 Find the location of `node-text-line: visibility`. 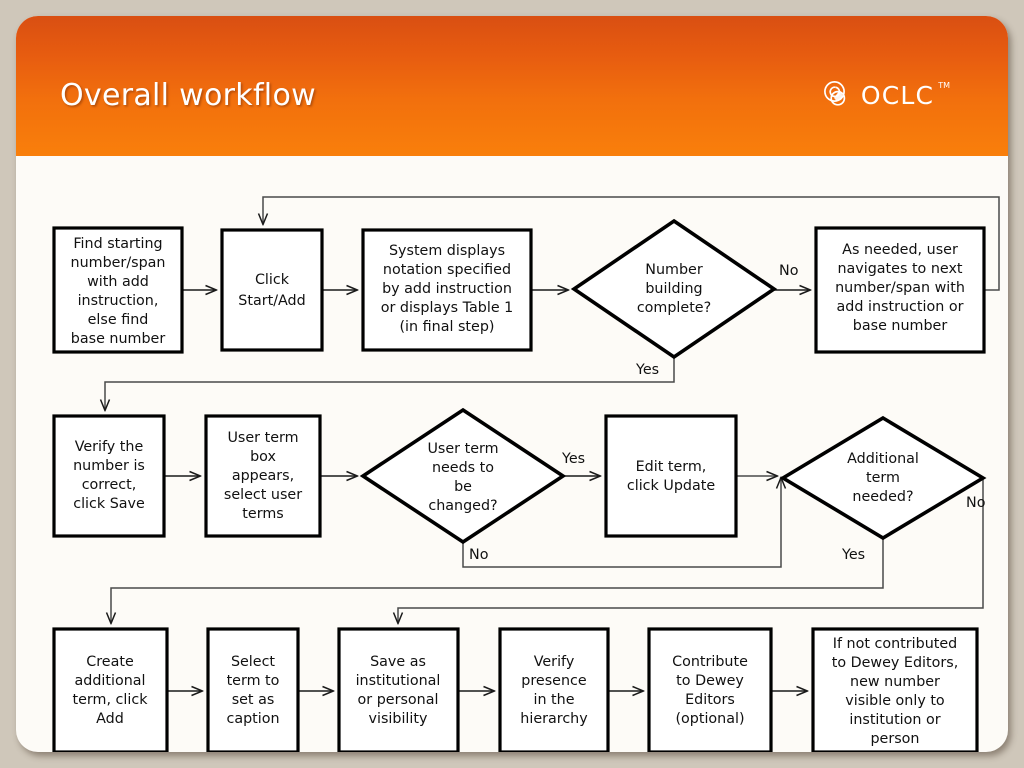

node-text-line: visibility is located at coordinates (398, 719).